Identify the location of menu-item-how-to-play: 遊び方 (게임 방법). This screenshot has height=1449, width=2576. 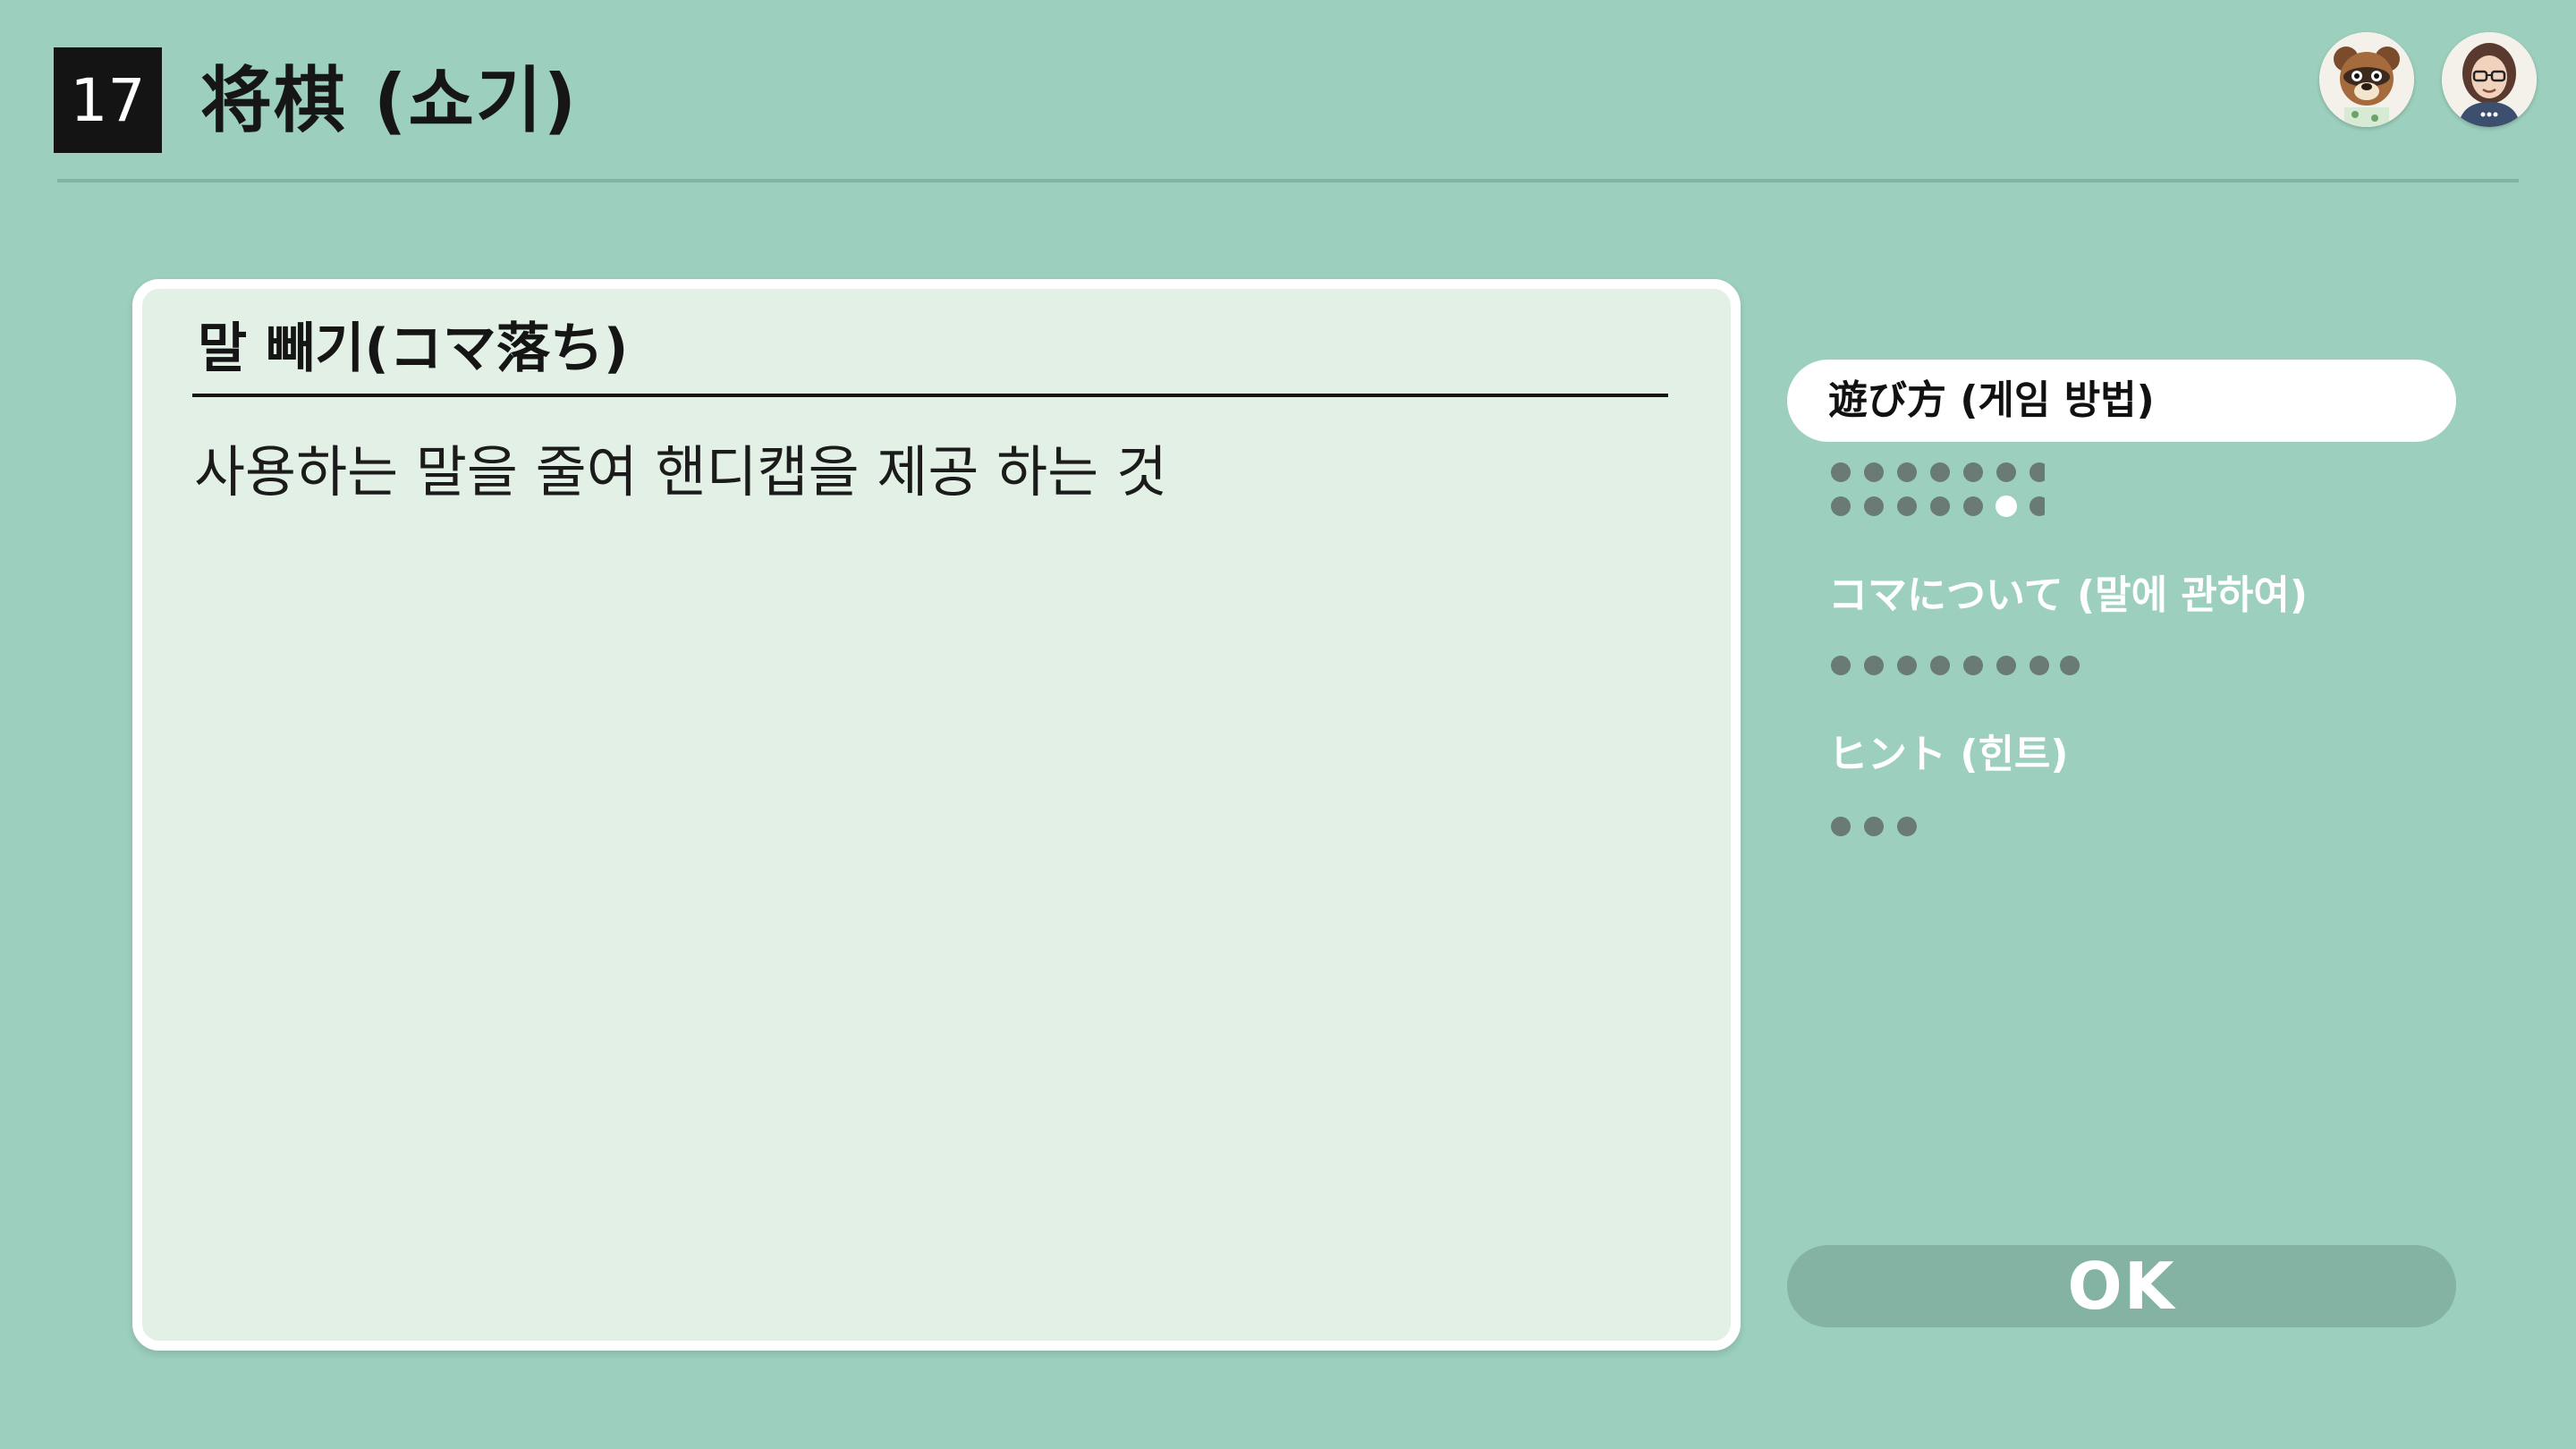
(2121, 401).